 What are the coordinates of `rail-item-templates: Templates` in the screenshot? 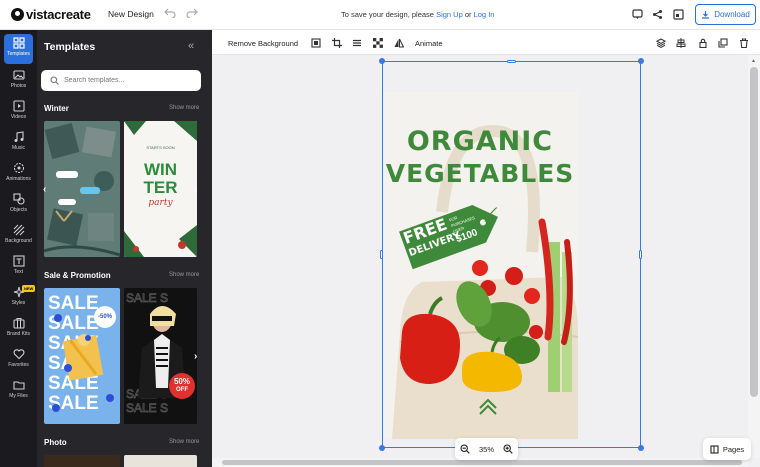 It's located at (18, 49).